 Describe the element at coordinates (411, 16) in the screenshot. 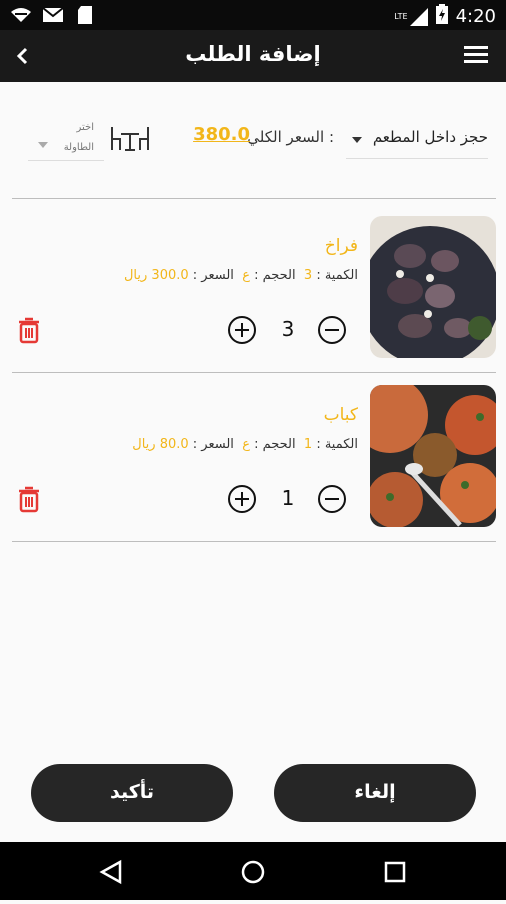

I see `lte-icon: LTE` at that location.